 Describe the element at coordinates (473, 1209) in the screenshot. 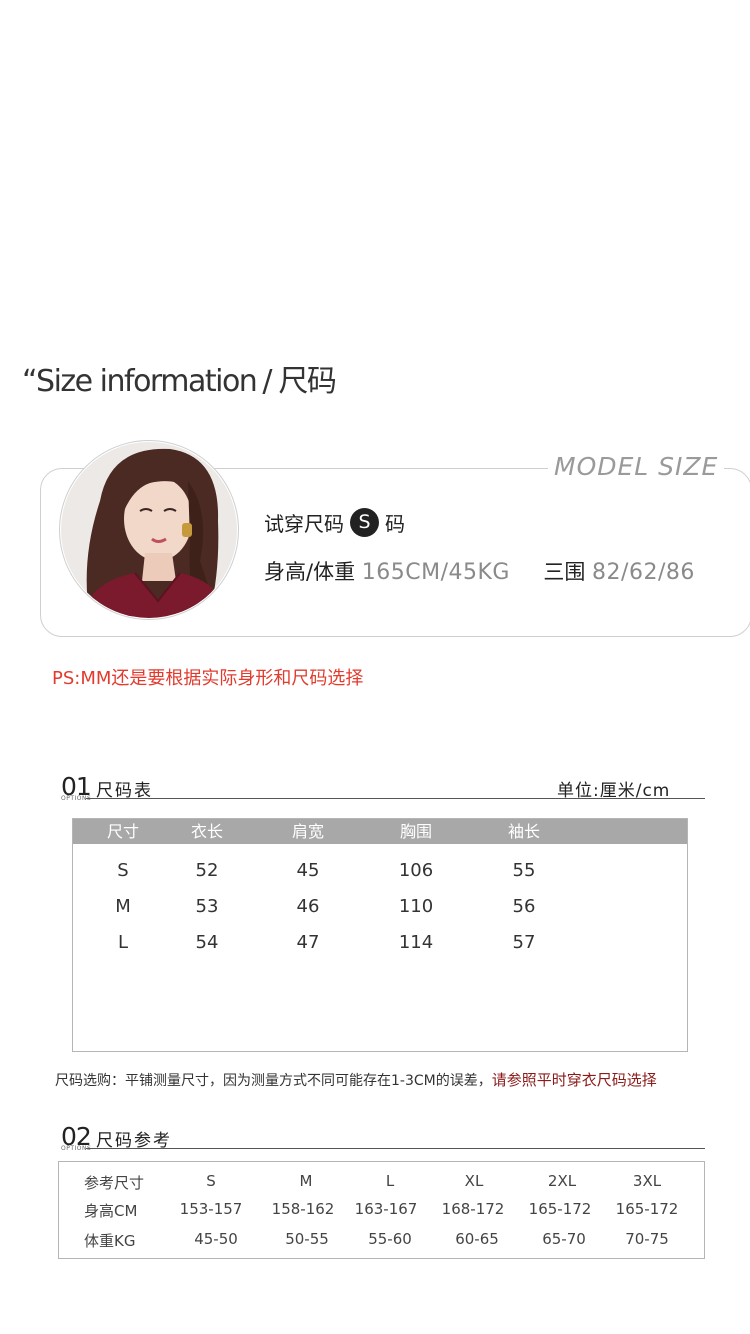

I see `ref-cell: 168-172` at that location.